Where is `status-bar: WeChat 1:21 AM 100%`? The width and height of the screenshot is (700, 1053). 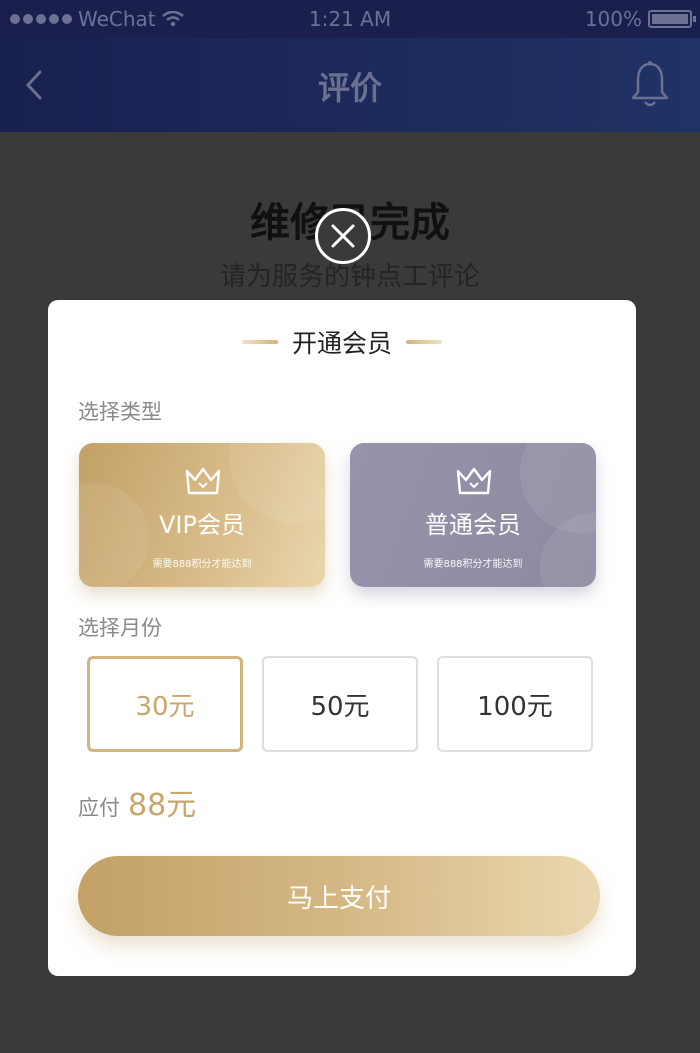 status-bar: WeChat 1:21 AM 100% is located at coordinates (350, 19).